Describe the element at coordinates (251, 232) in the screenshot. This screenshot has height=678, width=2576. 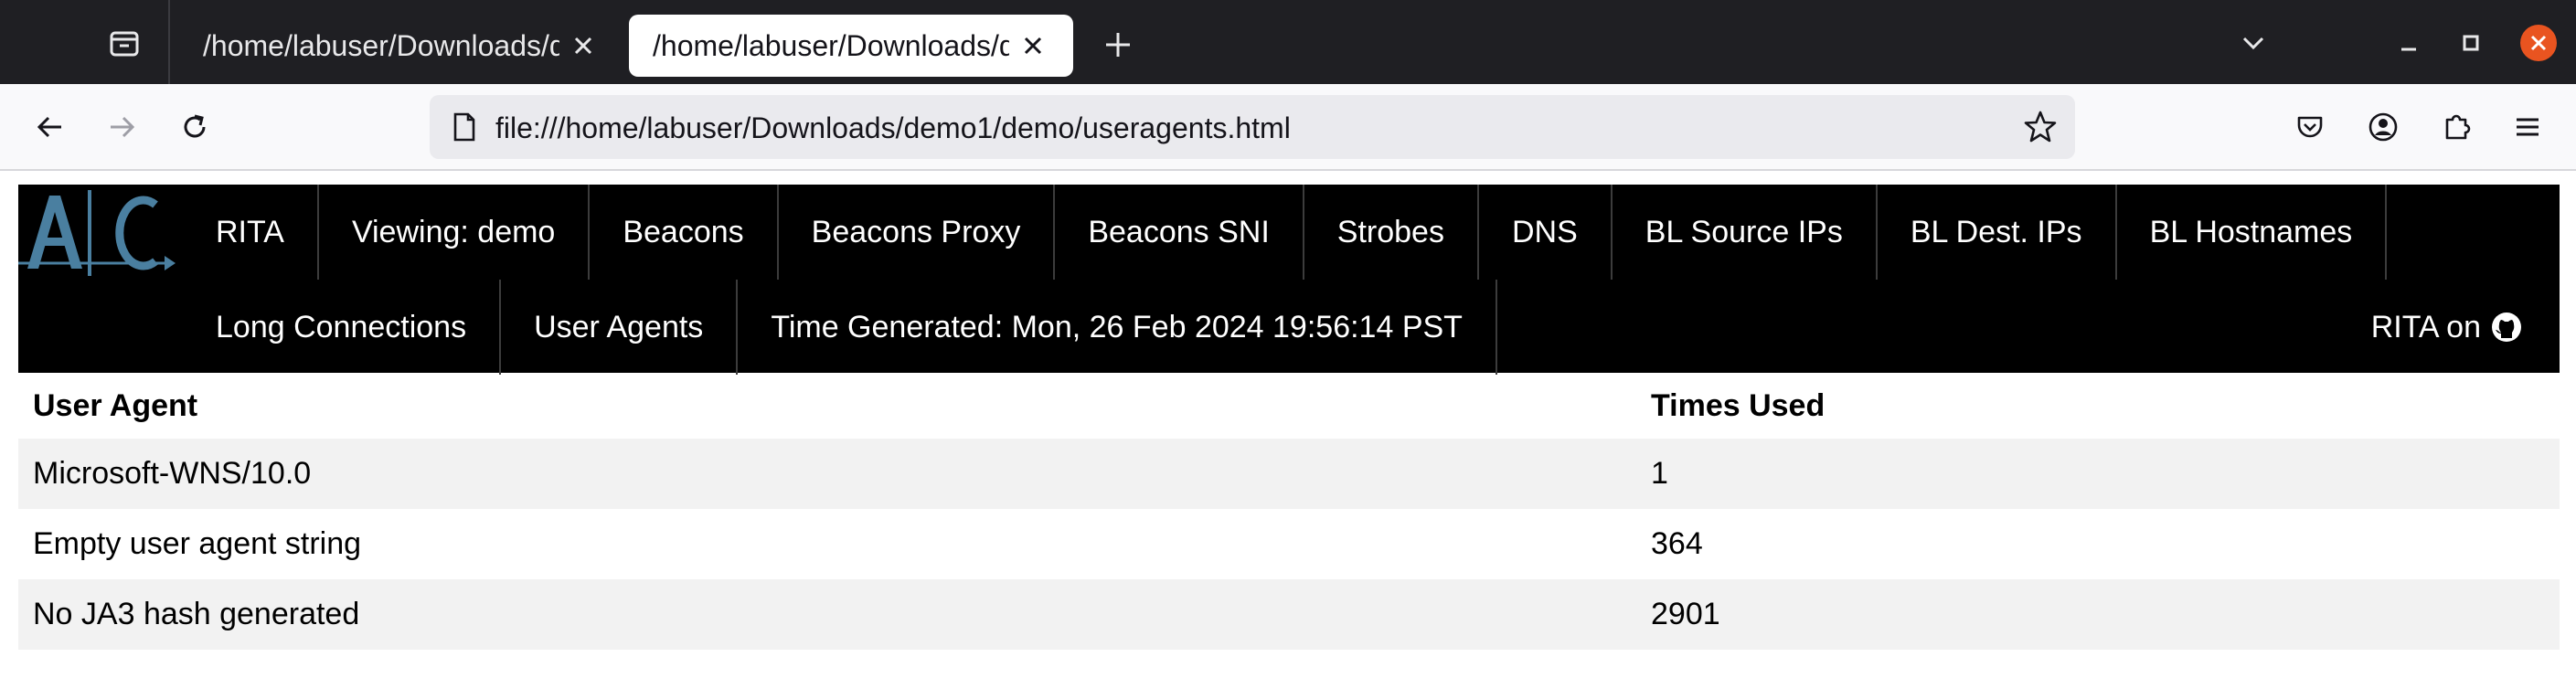
I see `nav-rita: RITA` at that location.